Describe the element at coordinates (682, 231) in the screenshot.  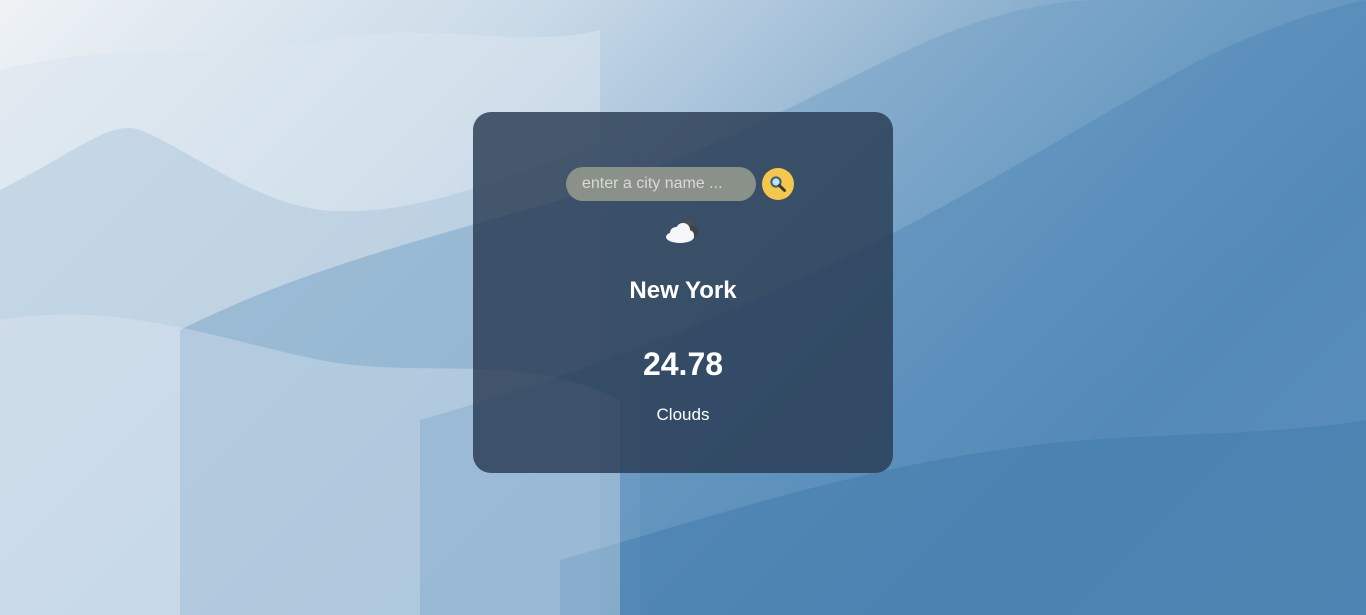
I see `cloud-icon` at that location.